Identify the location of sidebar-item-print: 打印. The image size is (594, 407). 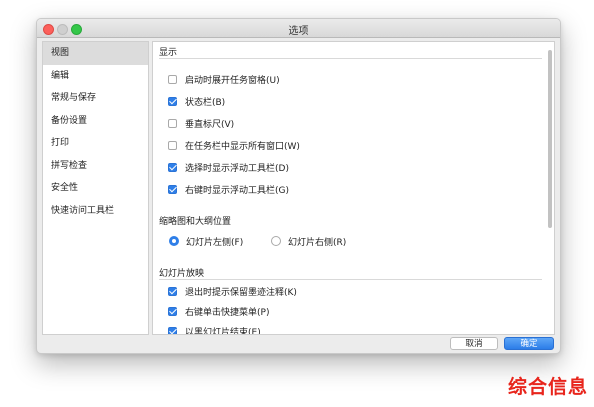
(95, 143).